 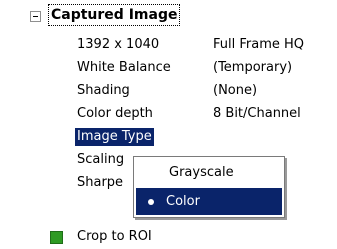 I want to click on image-type-dropdown: Grayscale Color, so click(x=209, y=187).